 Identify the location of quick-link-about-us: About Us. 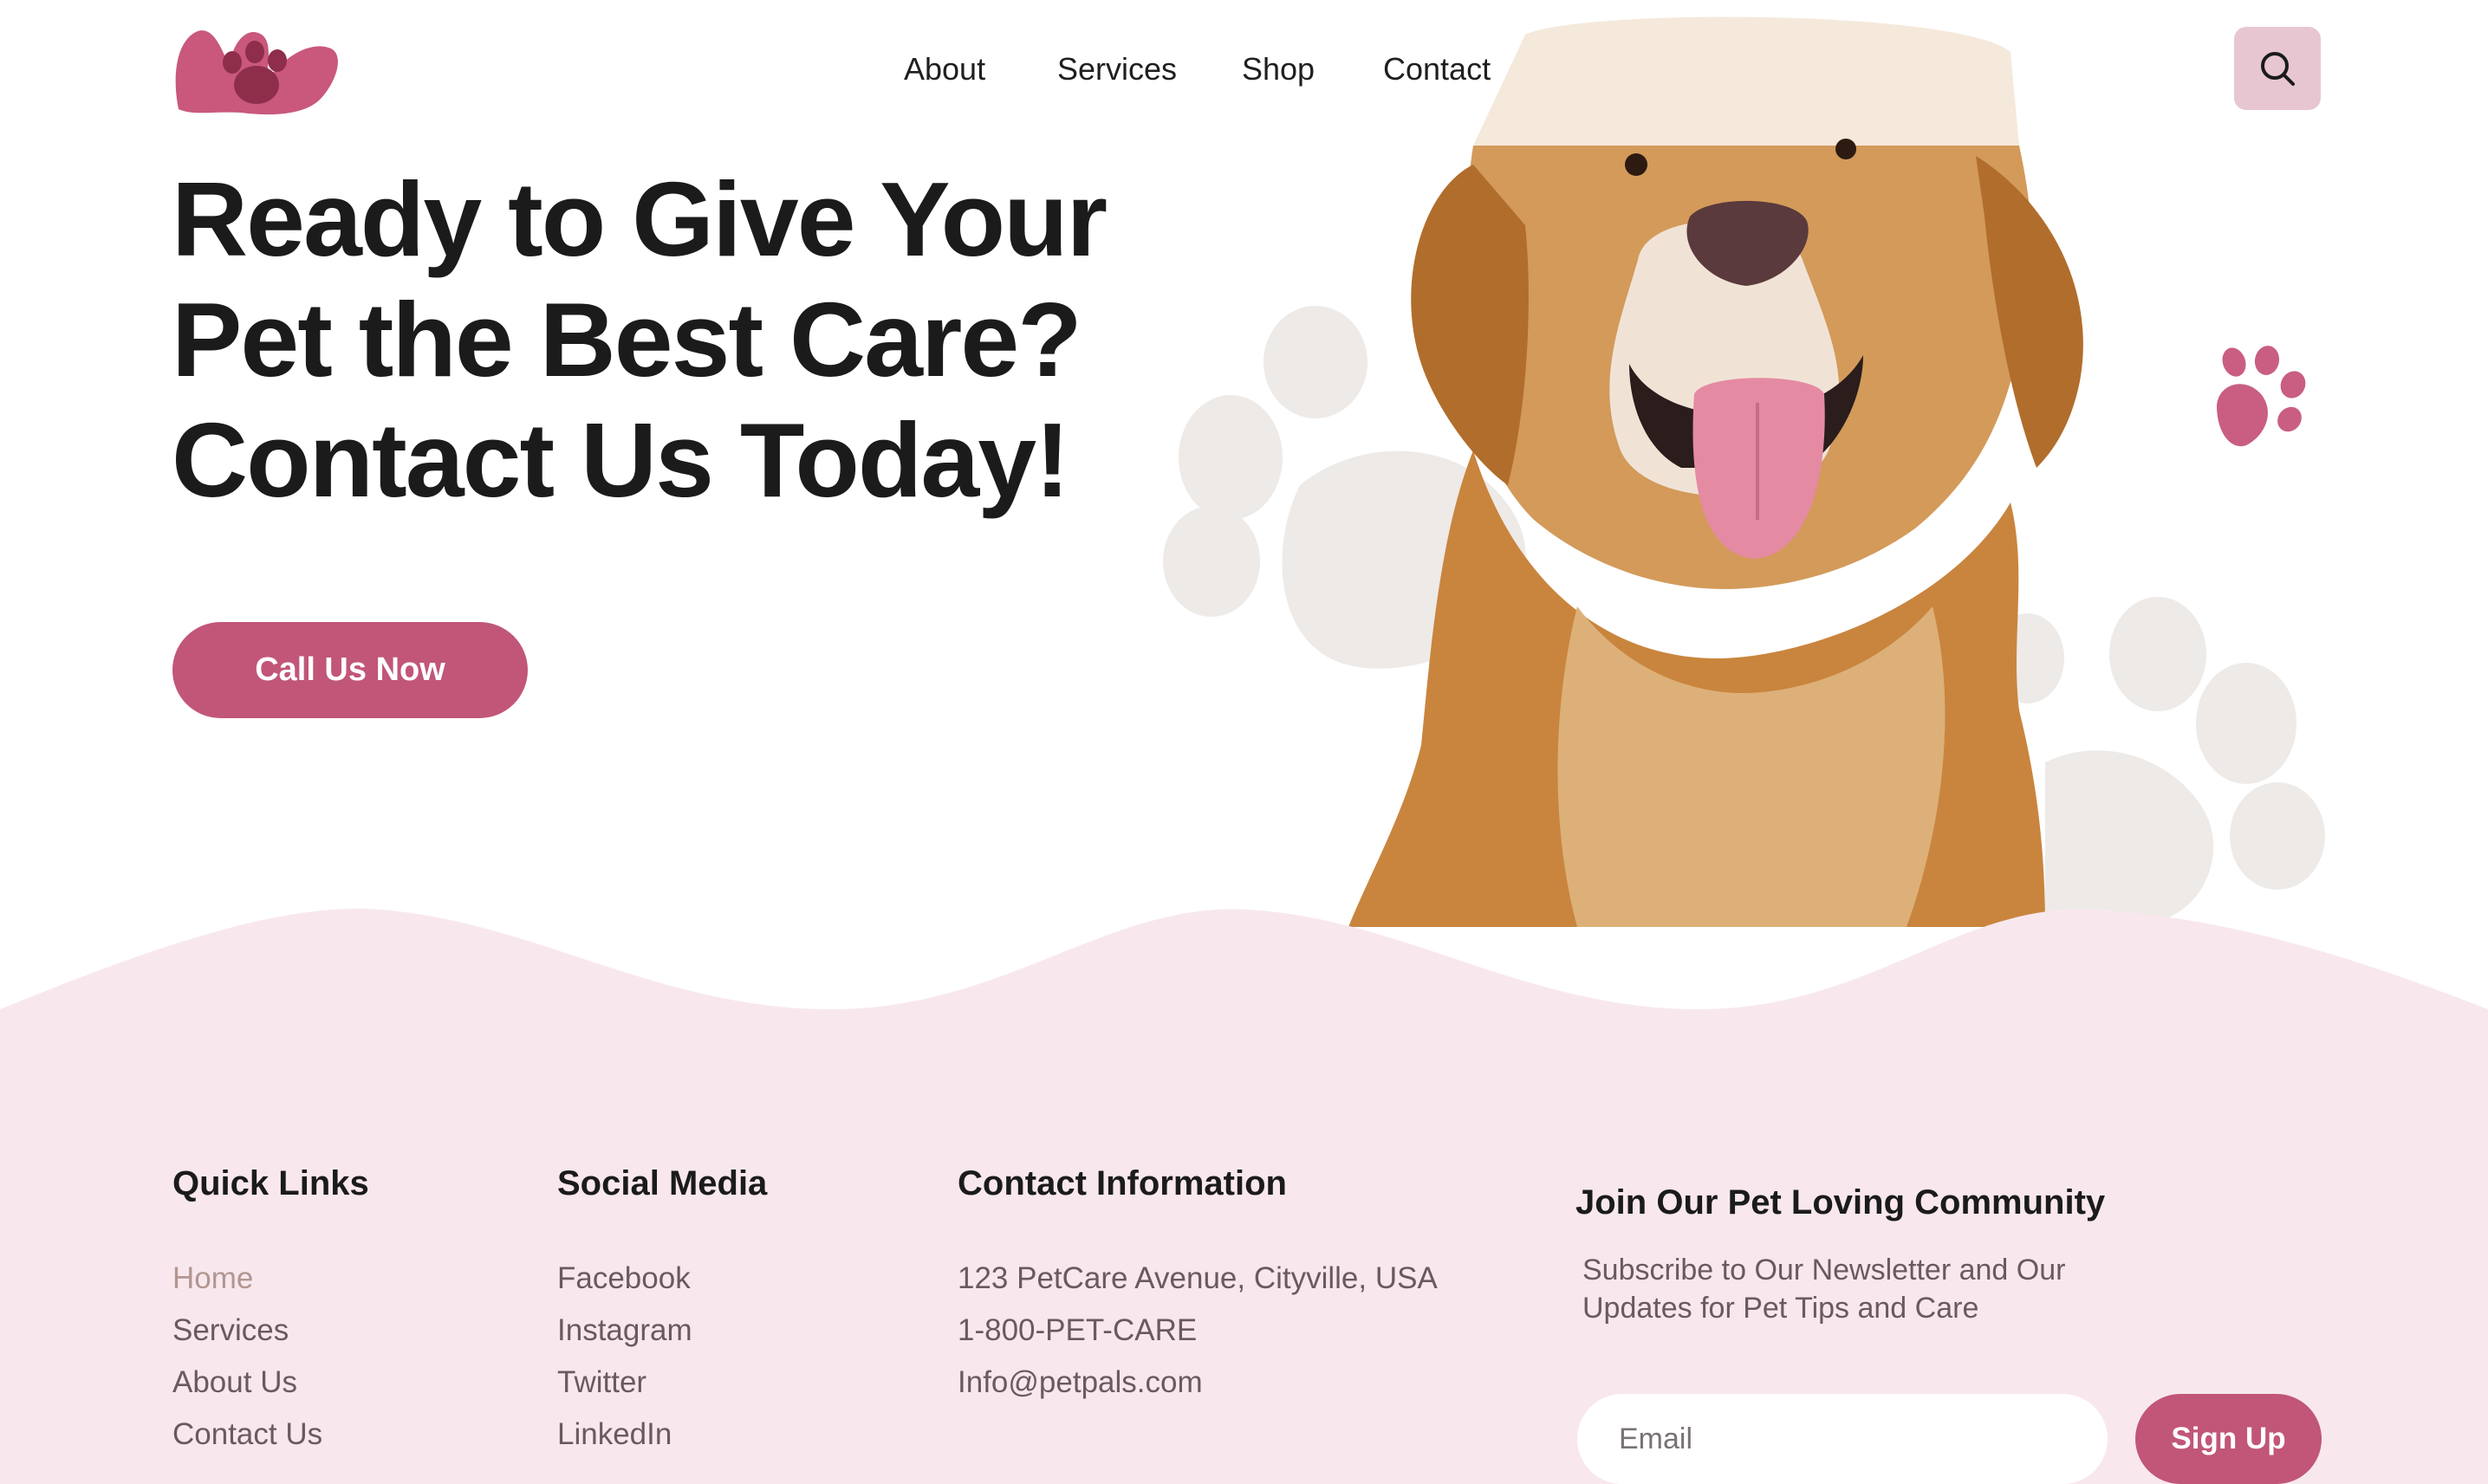
(270, 1383).